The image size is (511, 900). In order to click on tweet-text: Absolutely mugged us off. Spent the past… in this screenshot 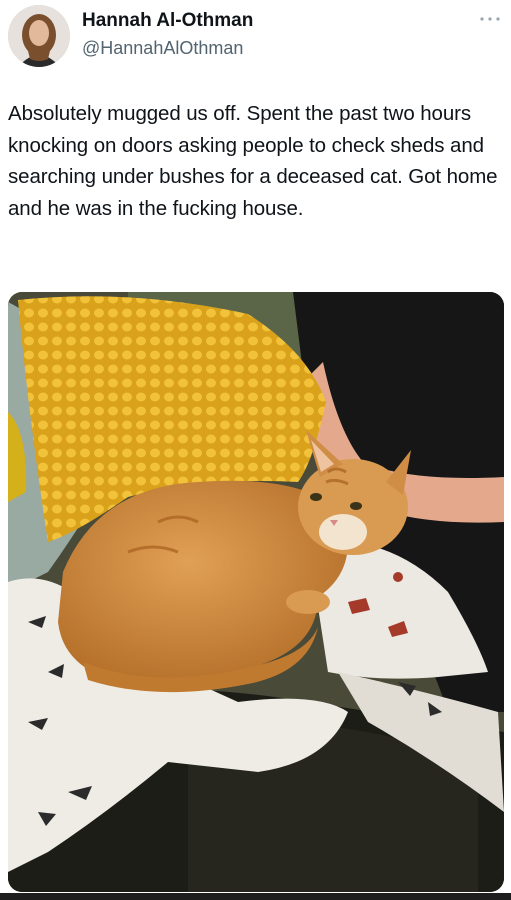, I will do `click(256, 161)`.